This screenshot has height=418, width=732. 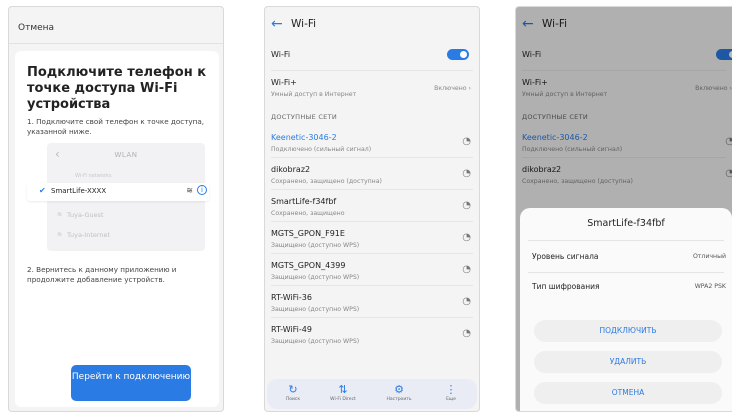 What do you see at coordinates (628, 362) in the screenshot?
I see `delete-button: УДАЛИТЬ` at bounding box center [628, 362].